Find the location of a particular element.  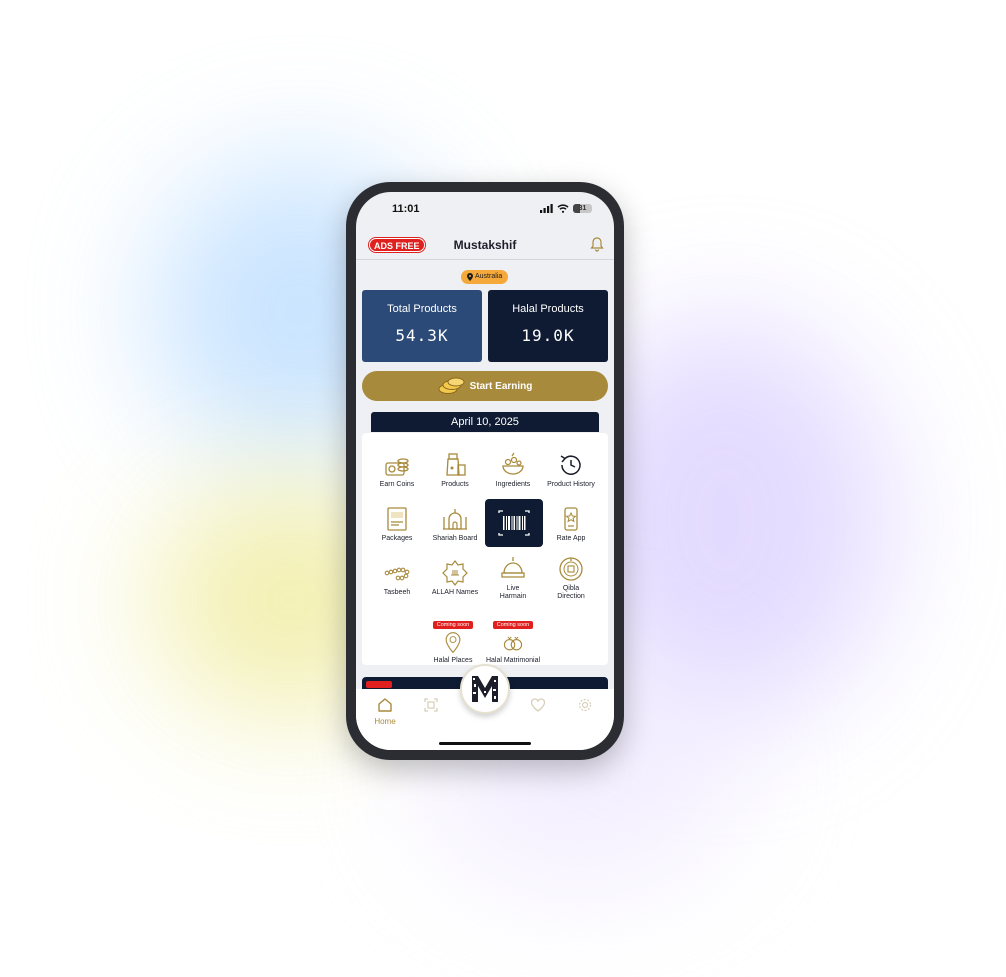

battery-icon: 31 is located at coordinates (582, 208).